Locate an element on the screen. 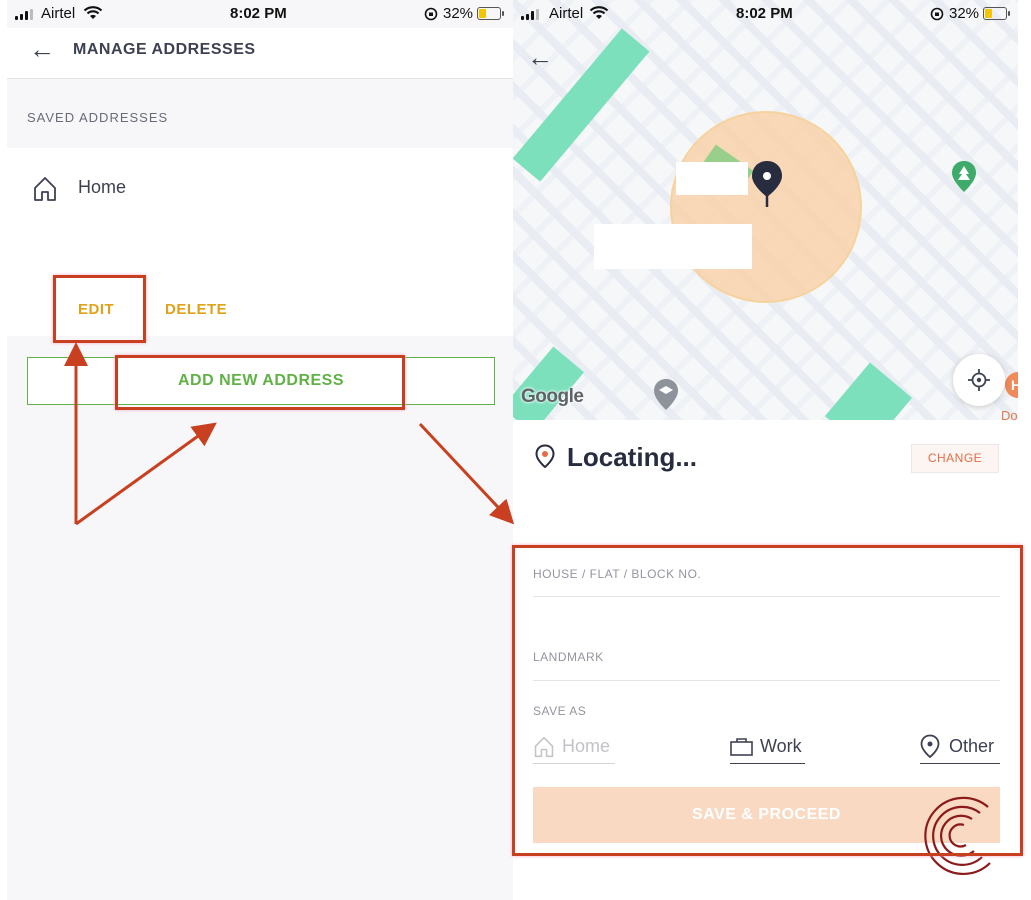  locate-me-button is located at coordinates (979, 380).